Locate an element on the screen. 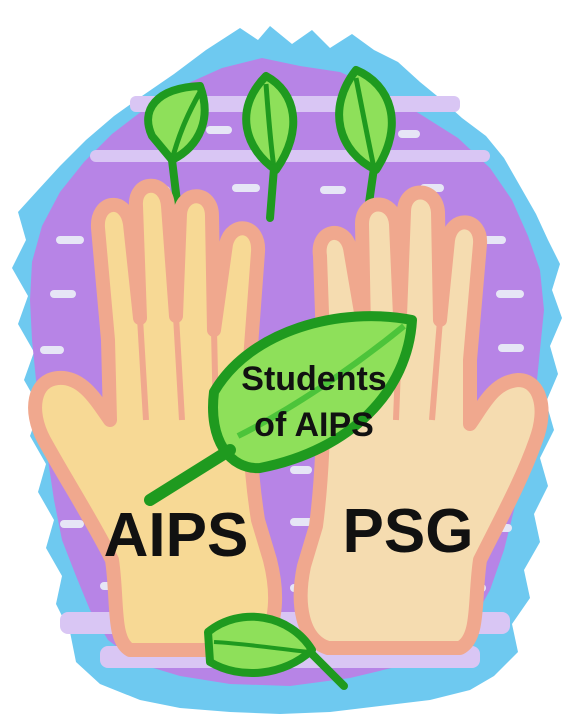 The width and height of the screenshot is (571, 722). leaf-label-line1: Students is located at coordinates (313, 379).